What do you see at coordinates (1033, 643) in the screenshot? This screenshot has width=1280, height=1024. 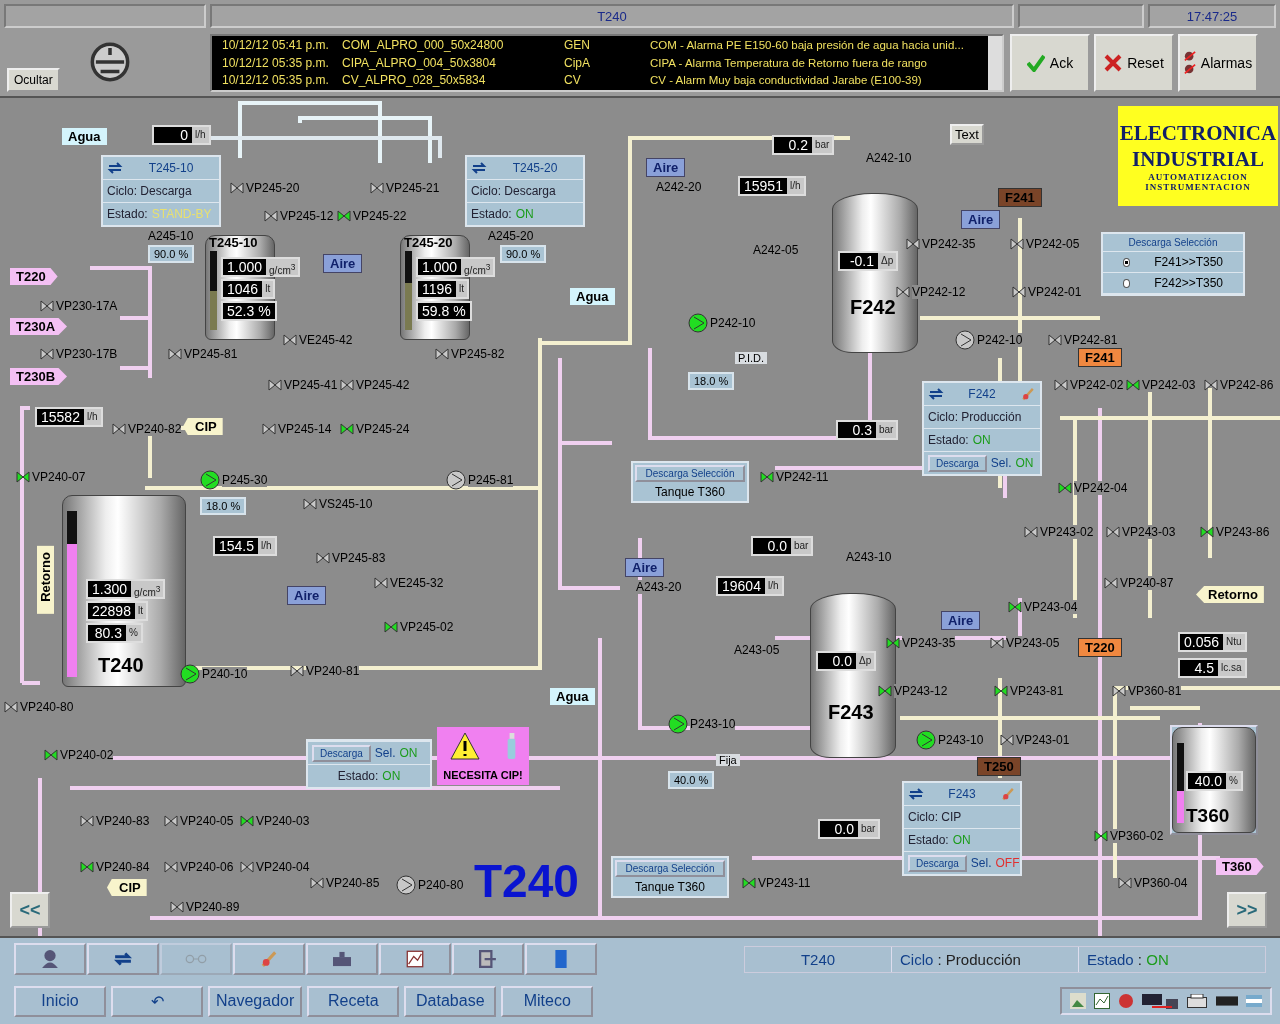 I see `valve-label: VP243-05` at bounding box center [1033, 643].